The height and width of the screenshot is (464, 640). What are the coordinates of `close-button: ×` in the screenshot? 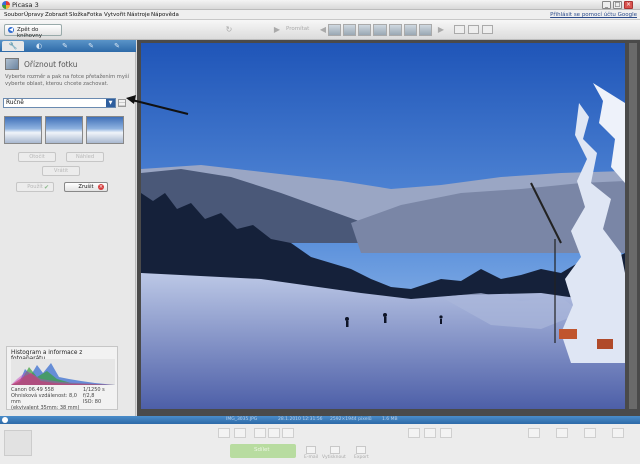 It's located at (628, 5).